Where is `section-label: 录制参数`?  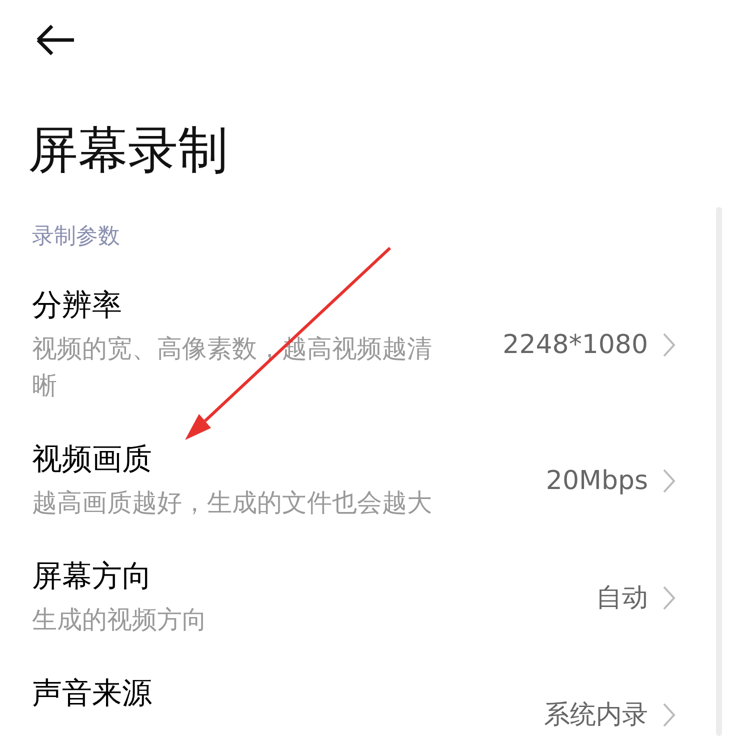
section-label: 录制参数 is located at coordinates (76, 237).